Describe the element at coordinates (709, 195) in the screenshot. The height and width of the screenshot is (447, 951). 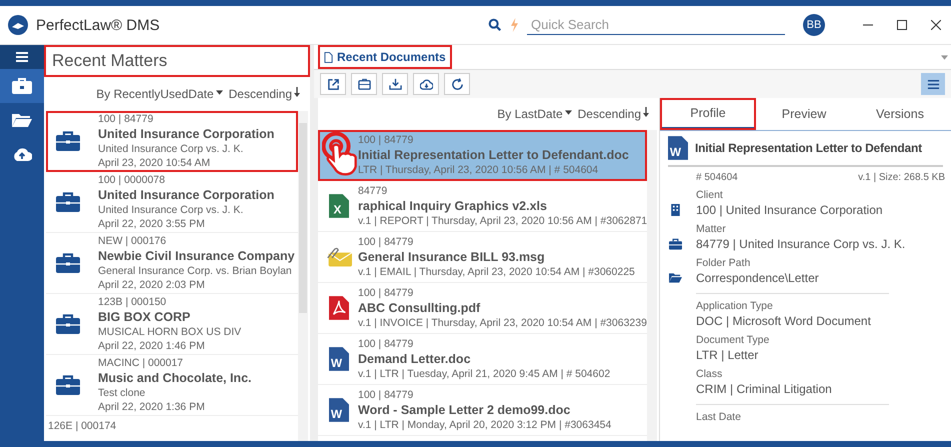
I see `field-label: Client` at that location.